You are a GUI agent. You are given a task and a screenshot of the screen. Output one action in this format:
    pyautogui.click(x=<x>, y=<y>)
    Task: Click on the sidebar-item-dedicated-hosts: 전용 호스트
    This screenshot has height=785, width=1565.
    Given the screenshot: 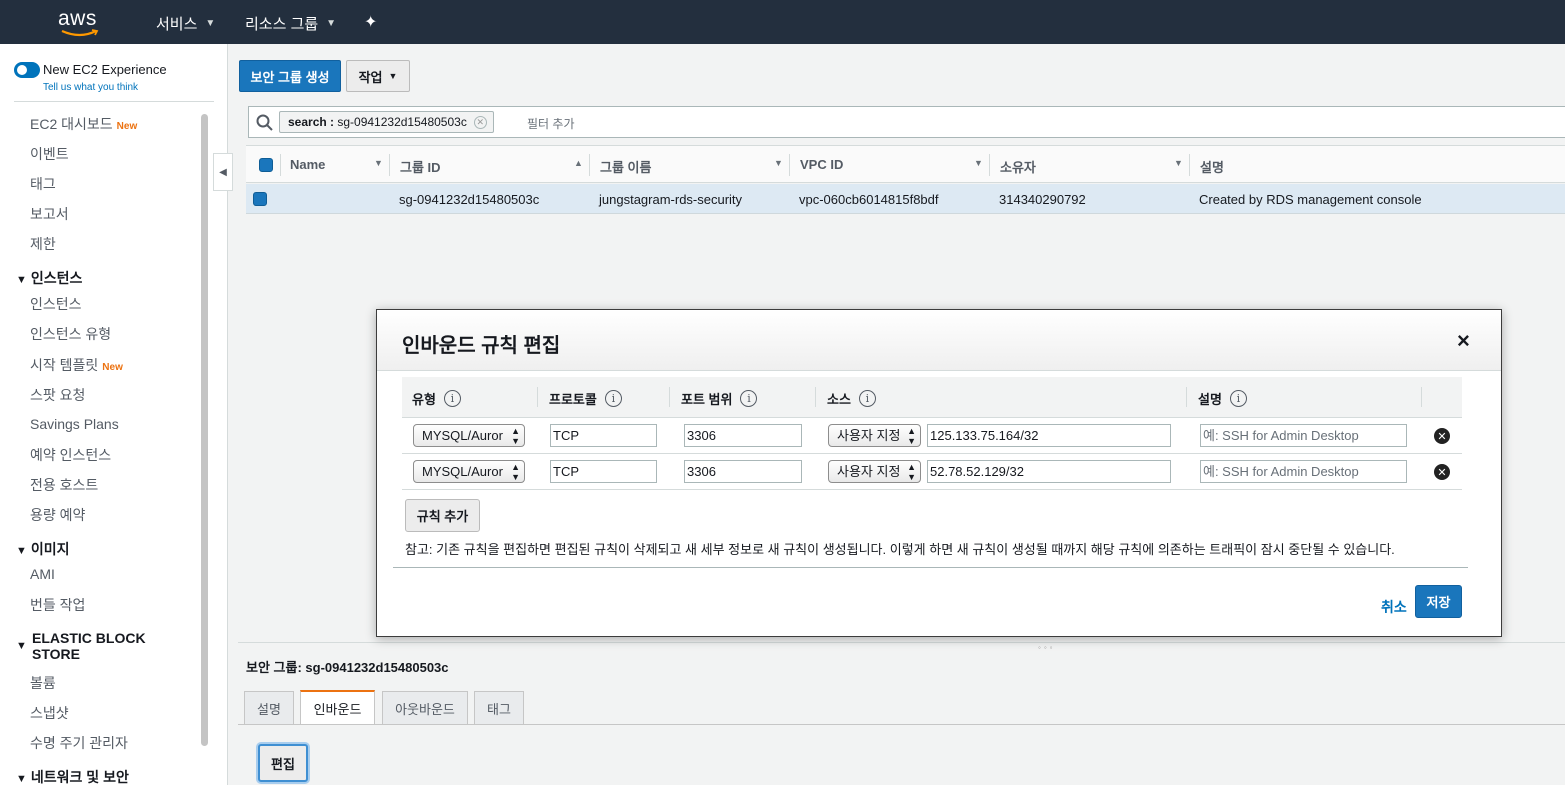 What is the action you would take?
    pyautogui.click(x=64, y=485)
    